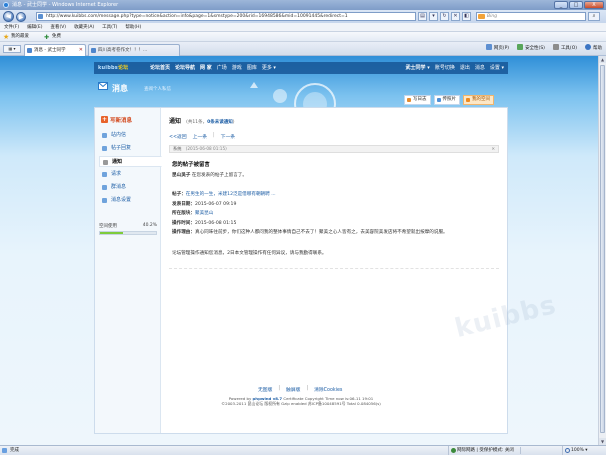 This screenshot has width=606, height=455. What do you see at coordinates (564, 49) in the screenshot?
I see `cmd-tools: 工具(O)` at bounding box center [564, 49].